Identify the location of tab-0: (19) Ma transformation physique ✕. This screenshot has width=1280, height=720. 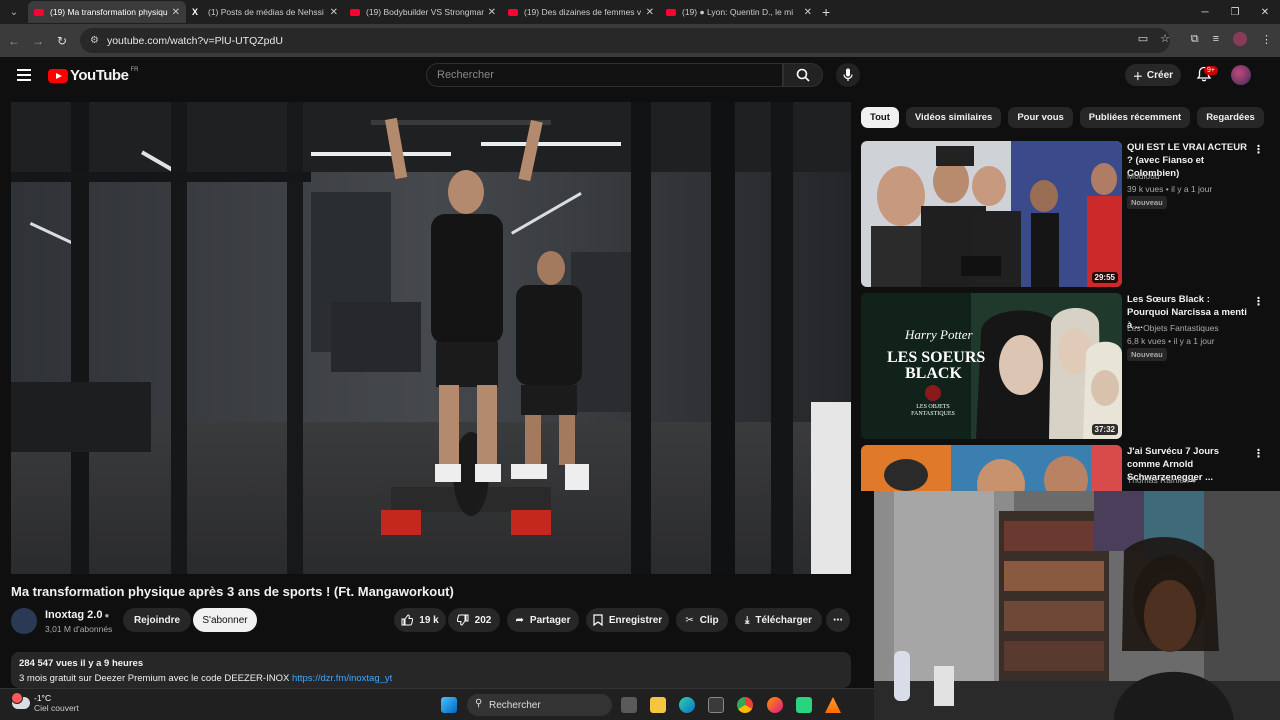
(107, 12).